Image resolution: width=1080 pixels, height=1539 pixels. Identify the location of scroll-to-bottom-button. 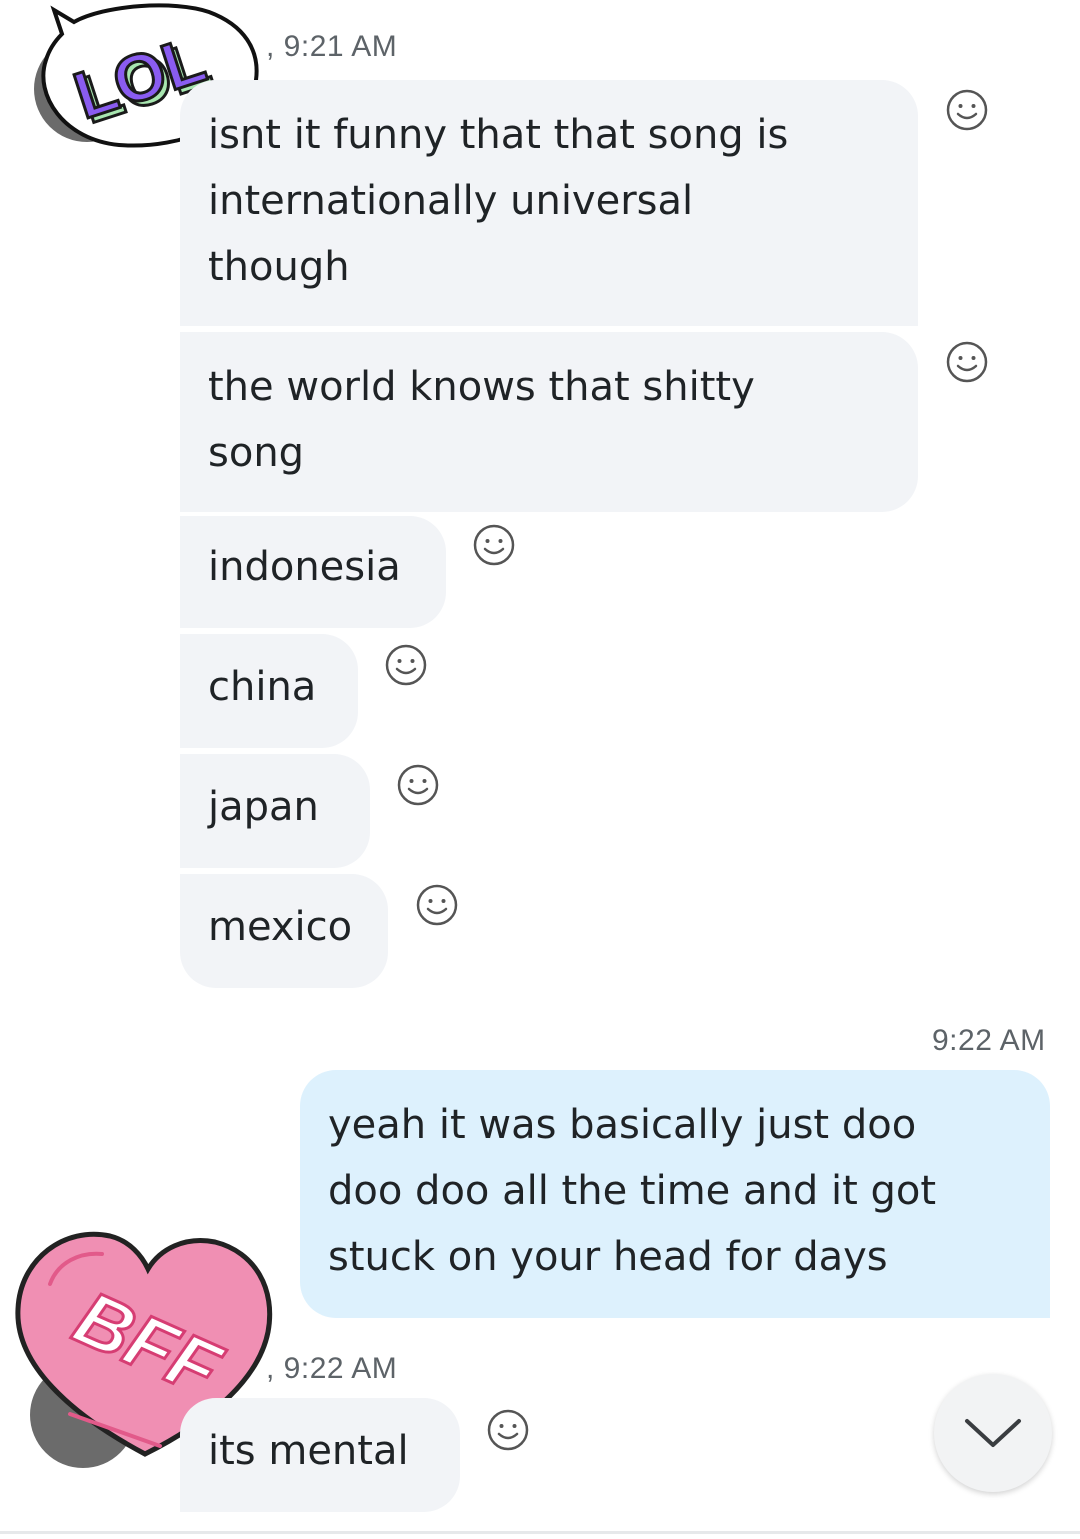
(993, 1433).